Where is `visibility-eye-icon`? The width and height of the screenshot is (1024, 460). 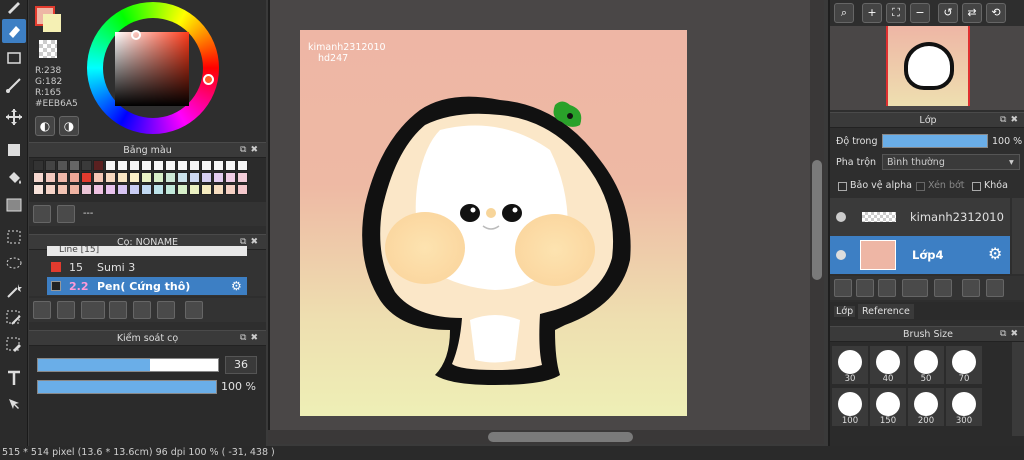
visibility-eye-icon is located at coordinates (841, 255).